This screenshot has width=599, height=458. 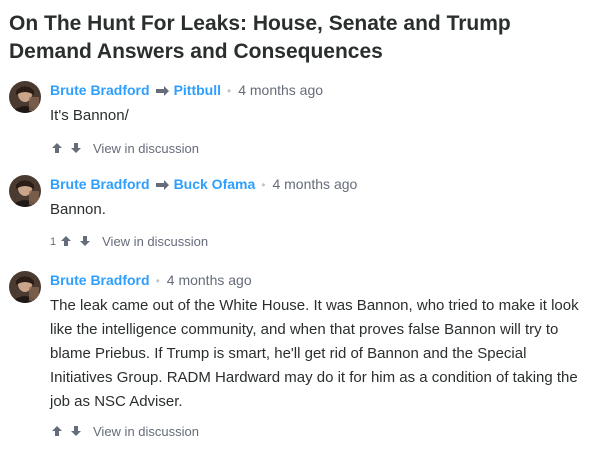 I want to click on reply-to-link: Buck Ofama, so click(x=215, y=184).